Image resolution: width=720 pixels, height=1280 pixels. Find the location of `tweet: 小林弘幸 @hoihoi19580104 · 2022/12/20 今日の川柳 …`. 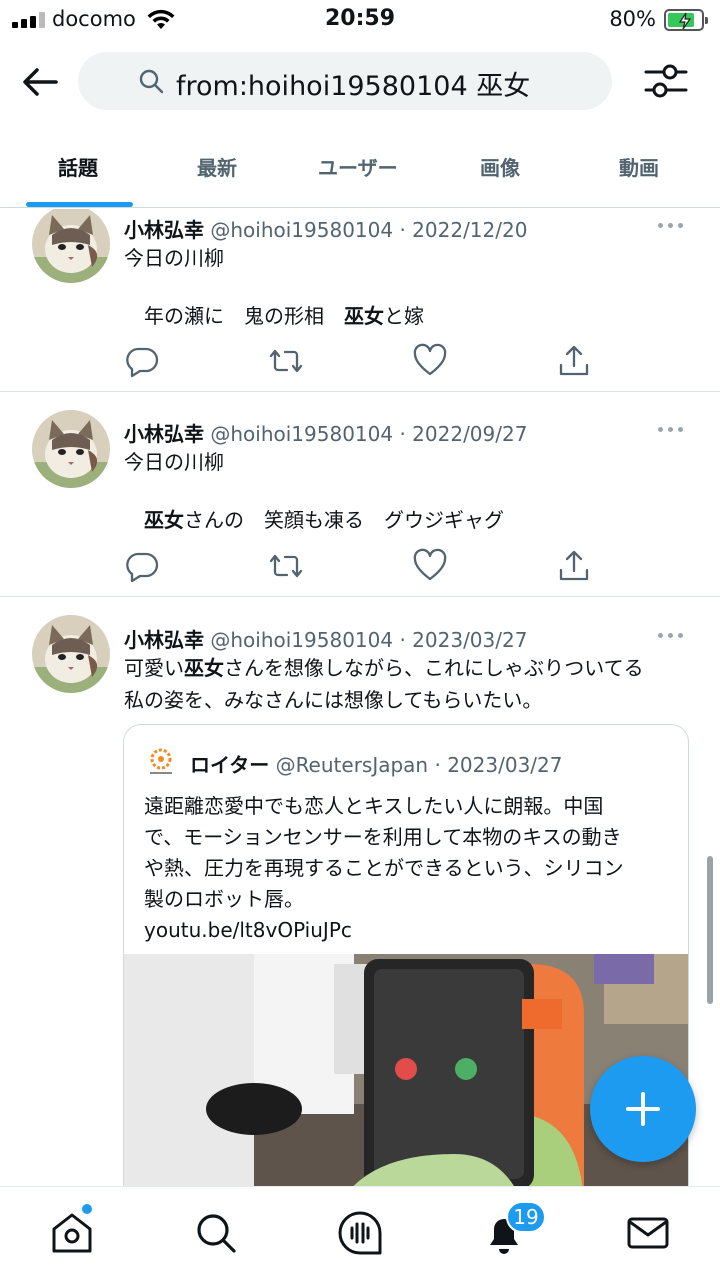

tweet: 小林弘幸 @hoihoi19580104 · 2022/12/20 今日の川柳 … is located at coordinates (360, 300).